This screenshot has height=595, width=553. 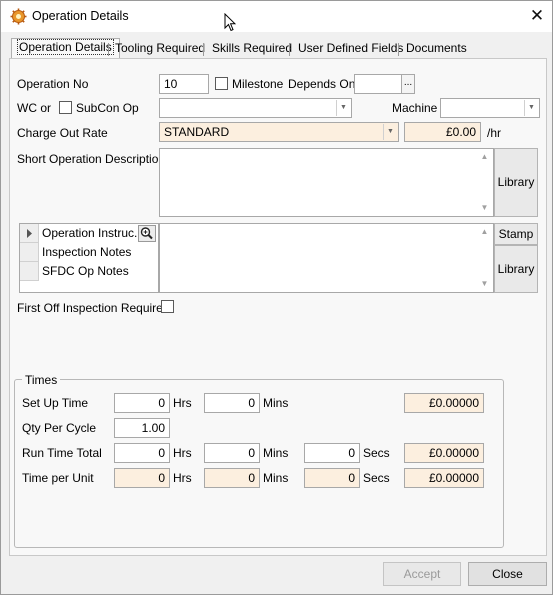 What do you see at coordinates (494, 133) in the screenshot?
I see `per-hour-label: /hr` at bounding box center [494, 133].